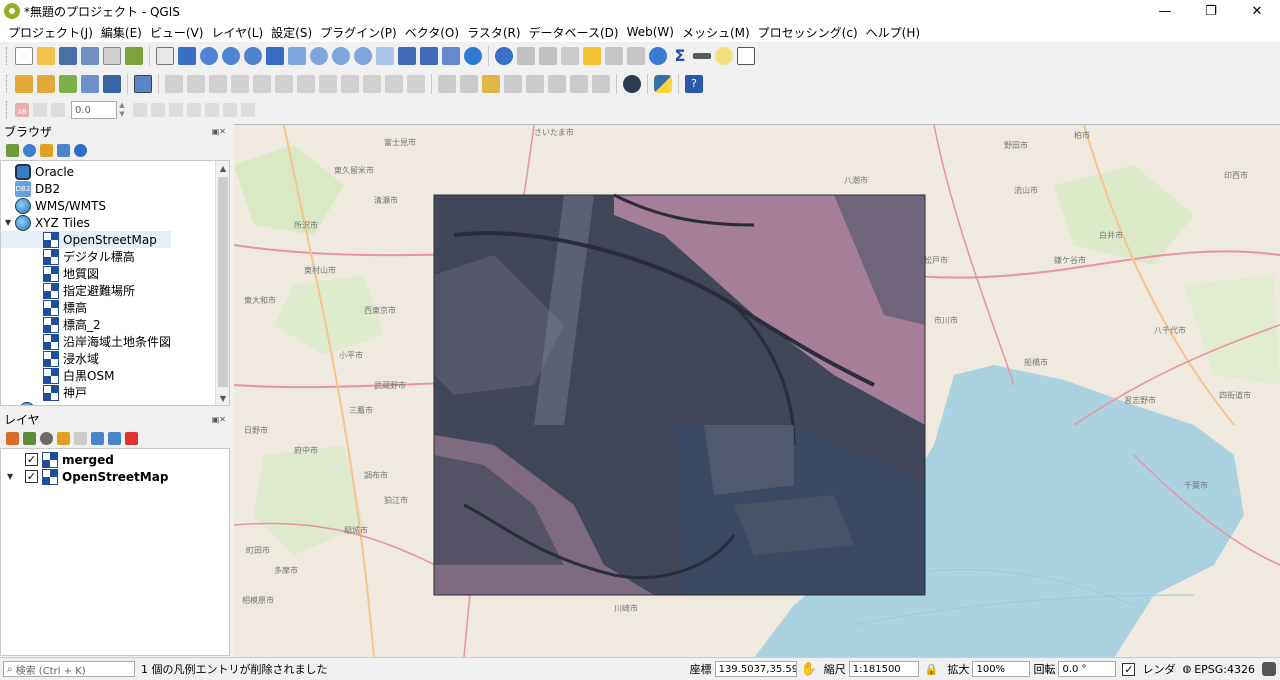 The width and height of the screenshot is (1280, 680). I want to click on scale-combobox: 1:181500, so click(883, 669).